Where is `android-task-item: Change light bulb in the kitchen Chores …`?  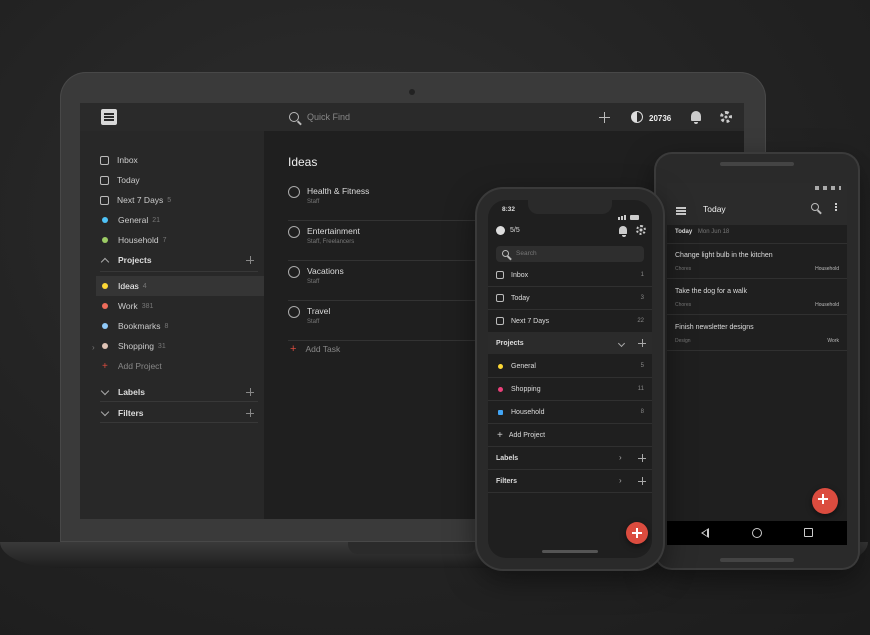
android-task-item: Change light bulb in the kitchen Chores … is located at coordinates (757, 262).